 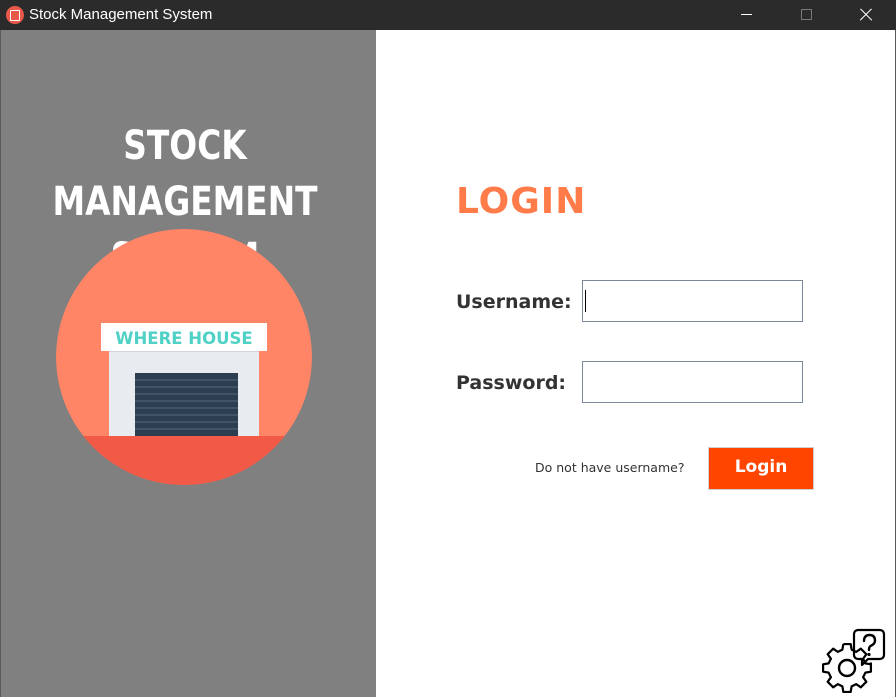 I want to click on title-bar: Stock Management System, so click(x=448, y=15).